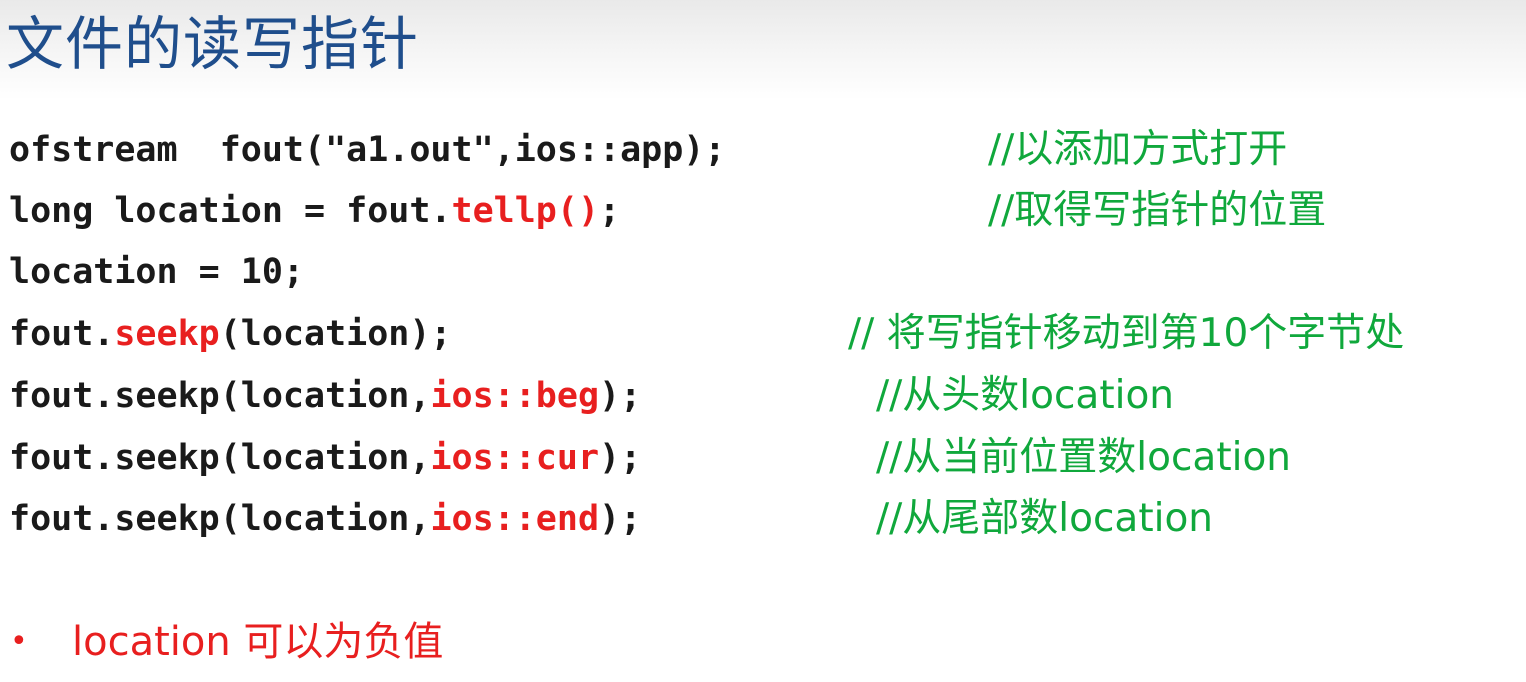 Image resolution: width=1526 pixels, height=682 pixels. Describe the element at coordinates (1025, 395) in the screenshot. I see `comment-line-5: //从头数location` at that location.